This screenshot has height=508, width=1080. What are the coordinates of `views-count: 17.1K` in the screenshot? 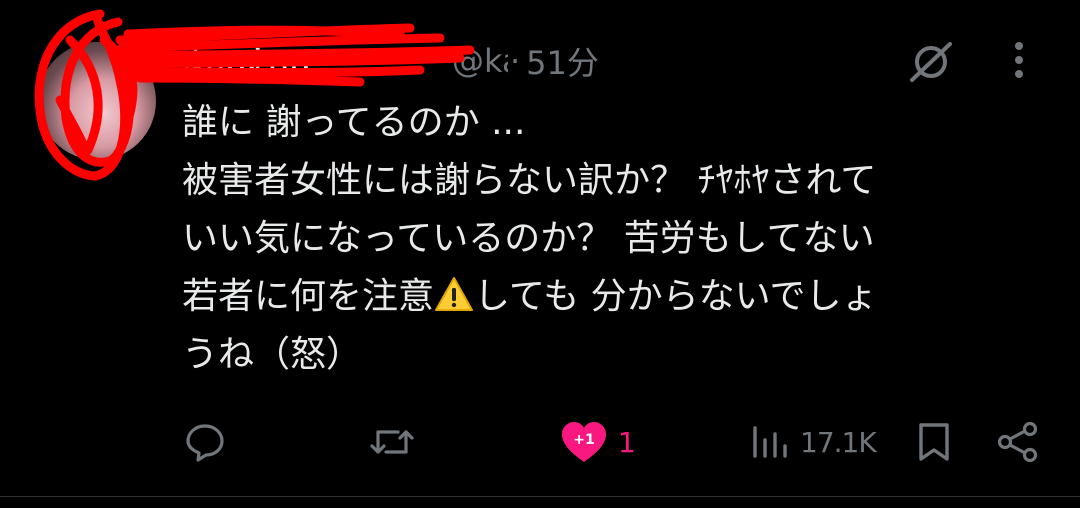 It's located at (838, 442).